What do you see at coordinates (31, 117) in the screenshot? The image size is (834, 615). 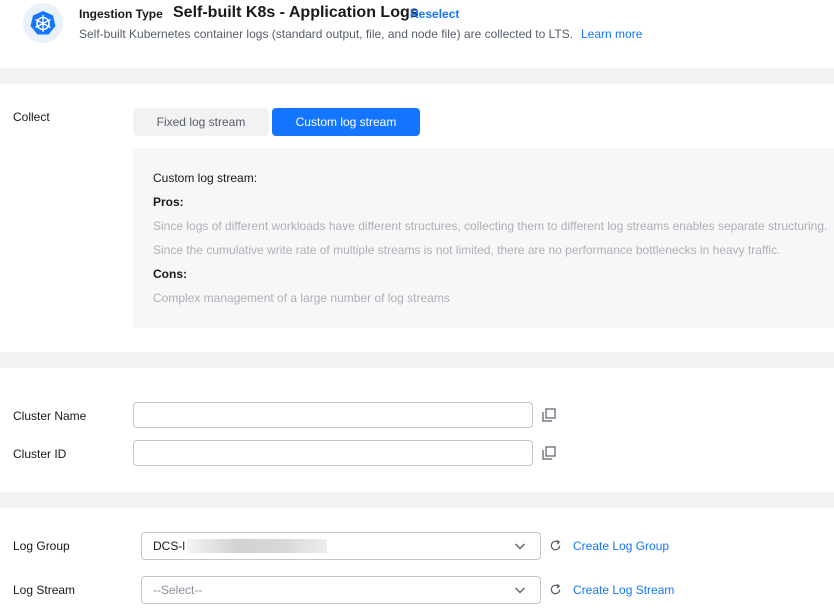 I see `collect-label: Collect` at bounding box center [31, 117].